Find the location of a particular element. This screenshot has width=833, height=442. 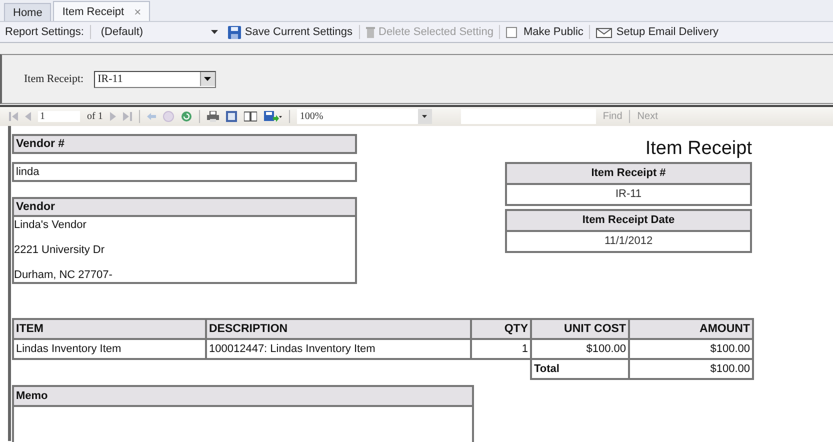

column-header: UNIT COST is located at coordinates (580, 329).